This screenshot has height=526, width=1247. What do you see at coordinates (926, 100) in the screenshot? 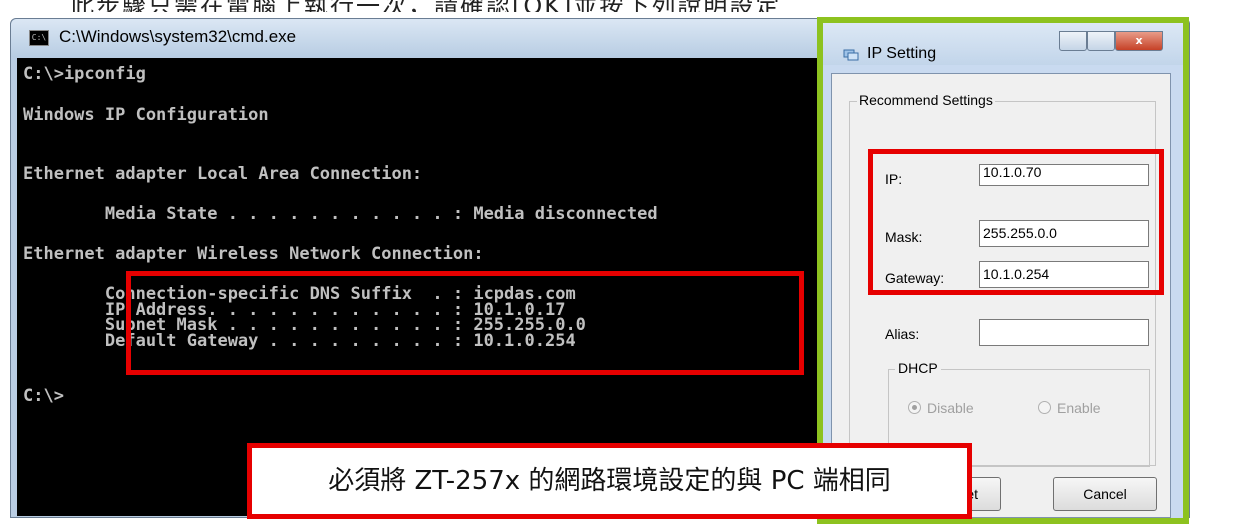
I see `group-label: Recommend Settings` at bounding box center [926, 100].